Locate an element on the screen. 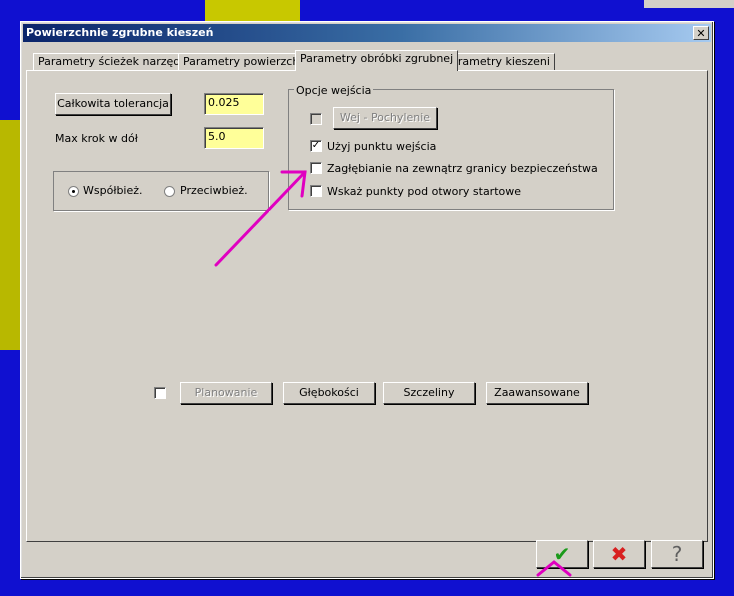  tab-rough-parameters: Parametry obróbki zgrubnej is located at coordinates (377, 60).